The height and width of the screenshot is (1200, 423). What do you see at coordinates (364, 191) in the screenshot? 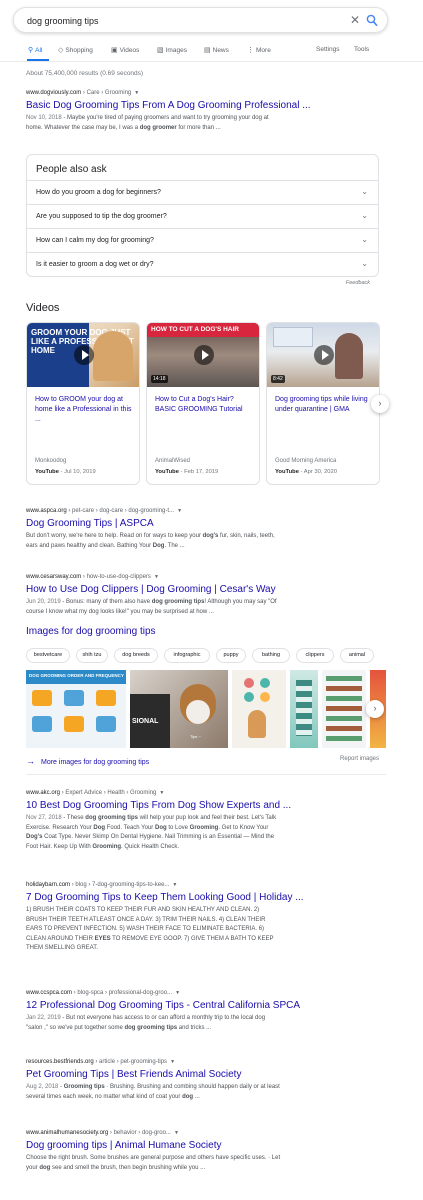
I see `chevron-down-icon: ⌄` at bounding box center [364, 191].